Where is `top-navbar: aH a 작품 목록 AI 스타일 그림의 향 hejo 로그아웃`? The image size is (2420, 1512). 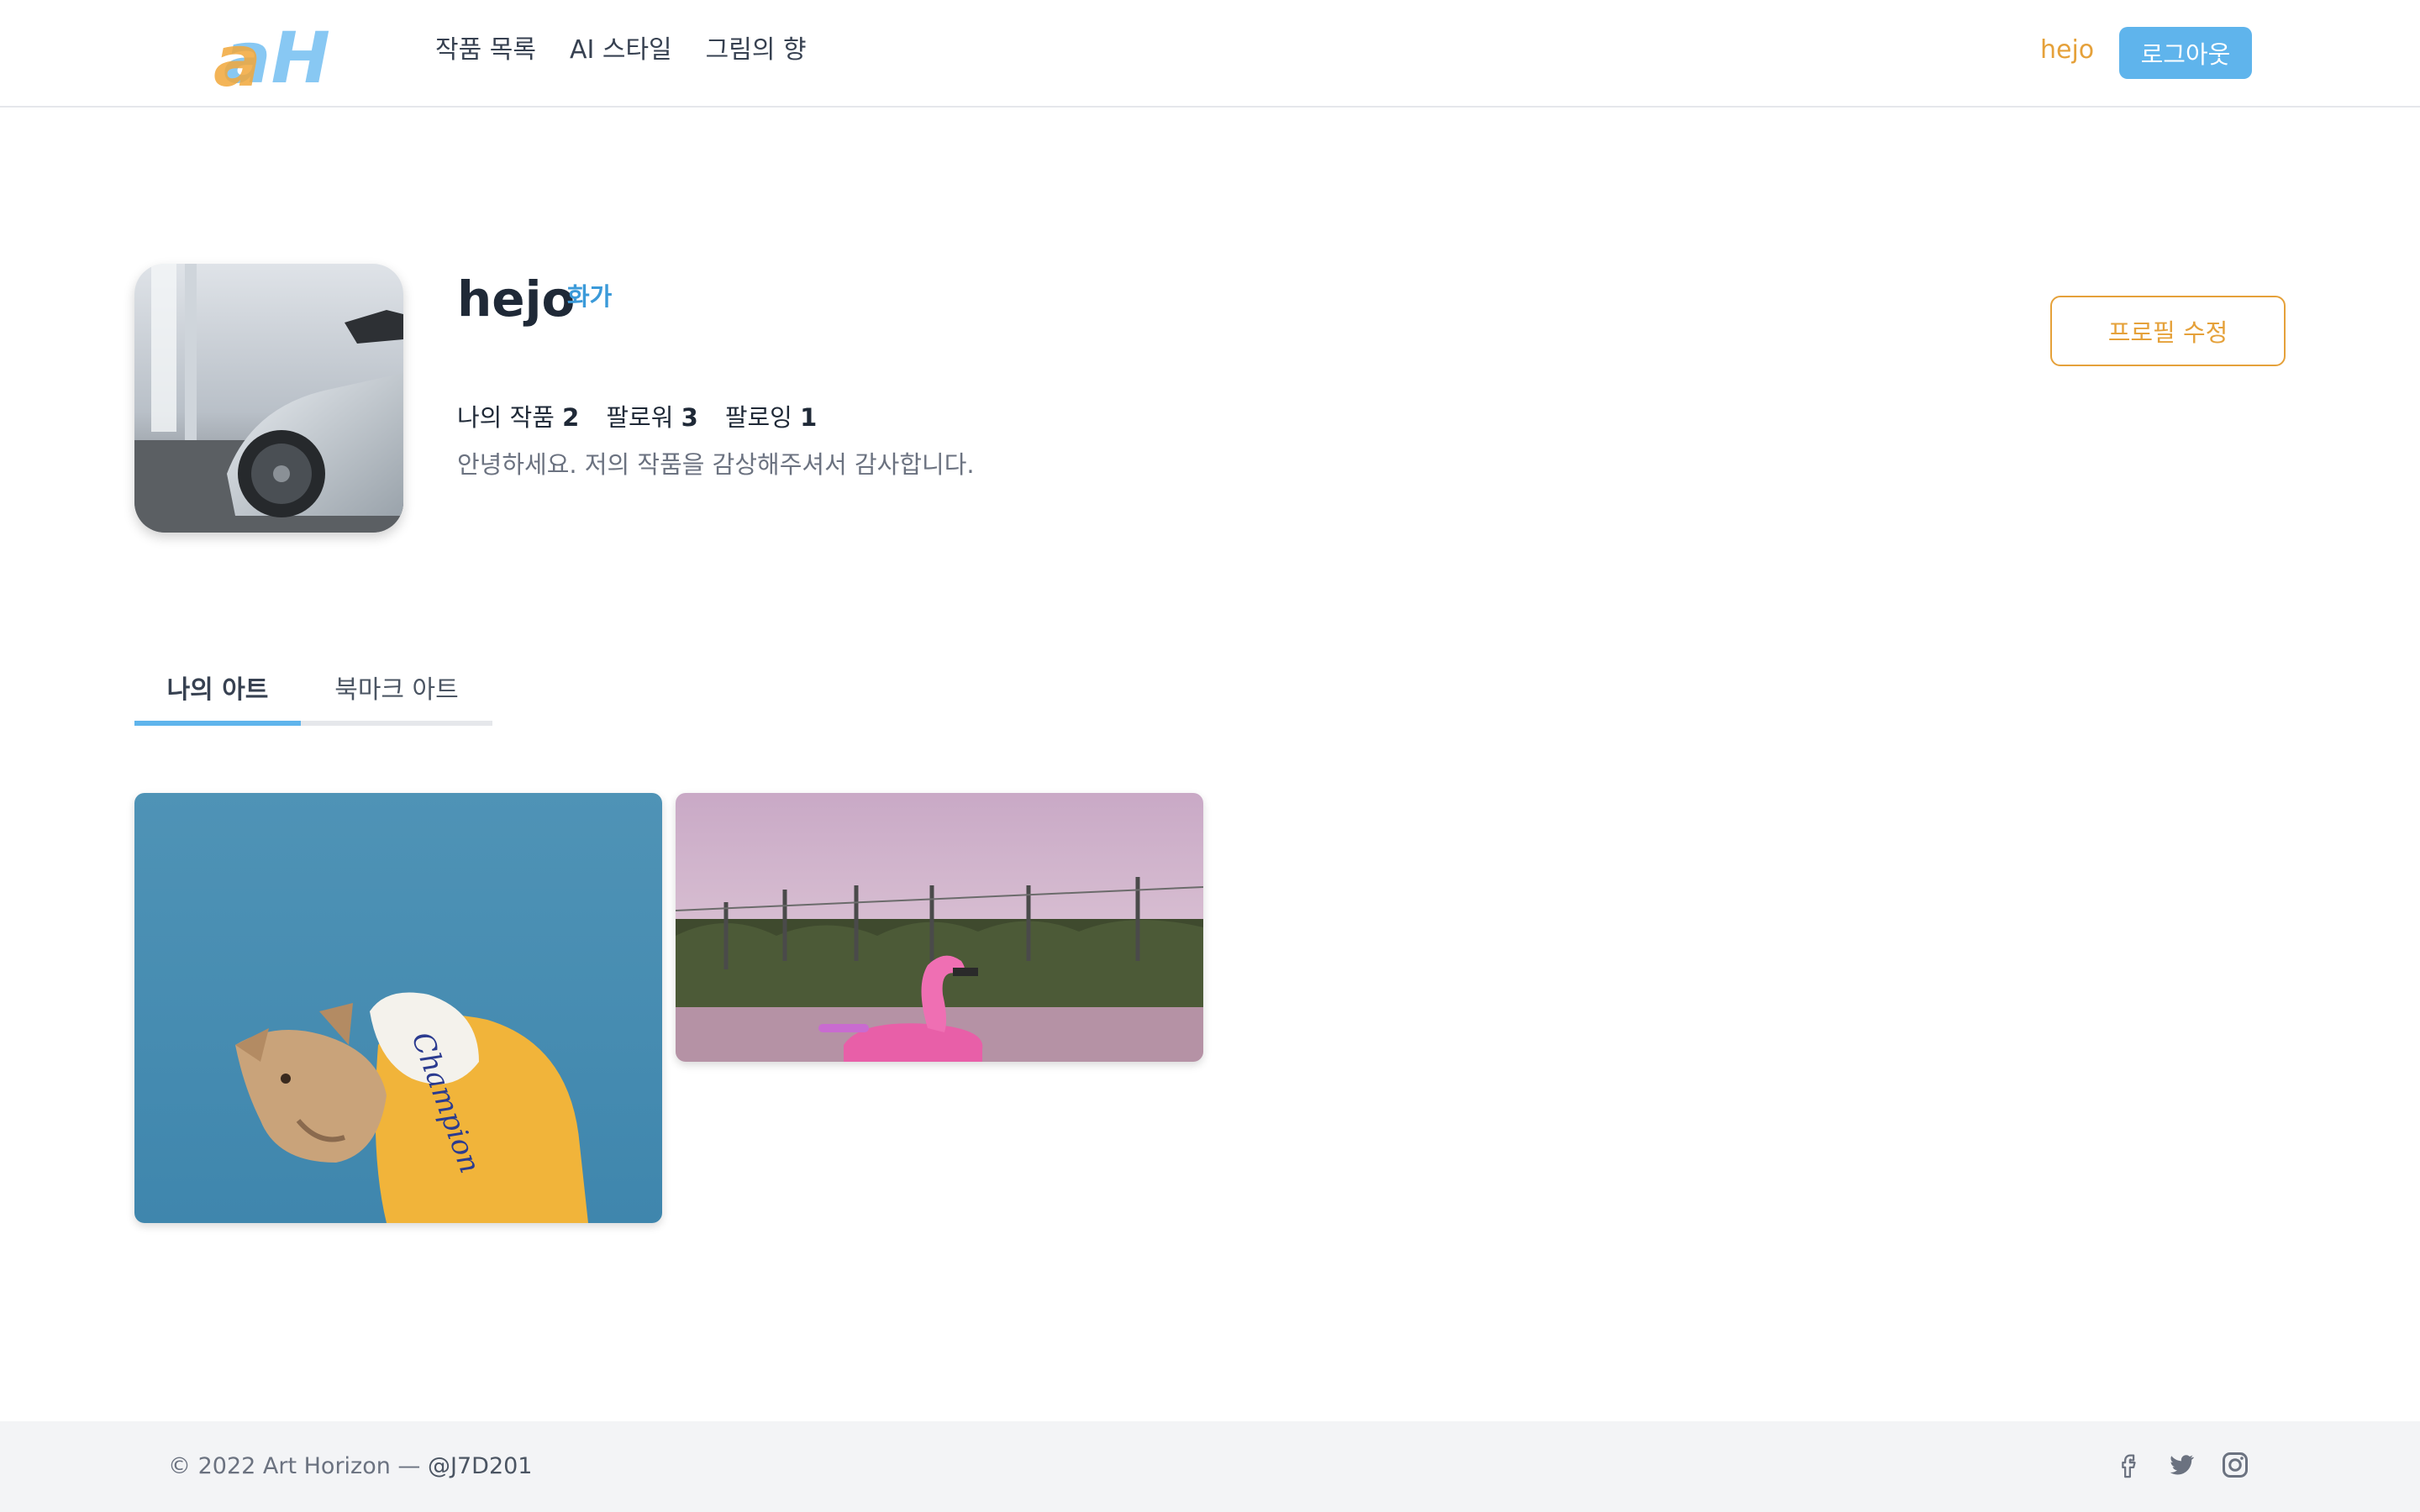 top-navbar: aH a 작품 목록 AI 스타일 그림의 향 hejo 로그아웃 is located at coordinates (1210, 54).